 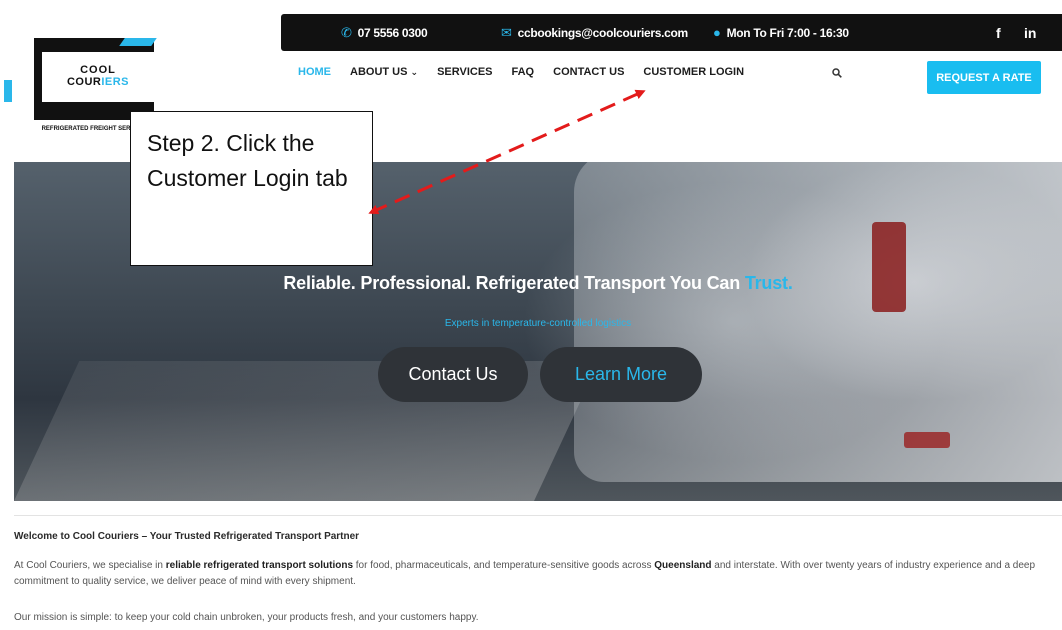 I want to click on van-bumper-light, so click(x=927, y=440).